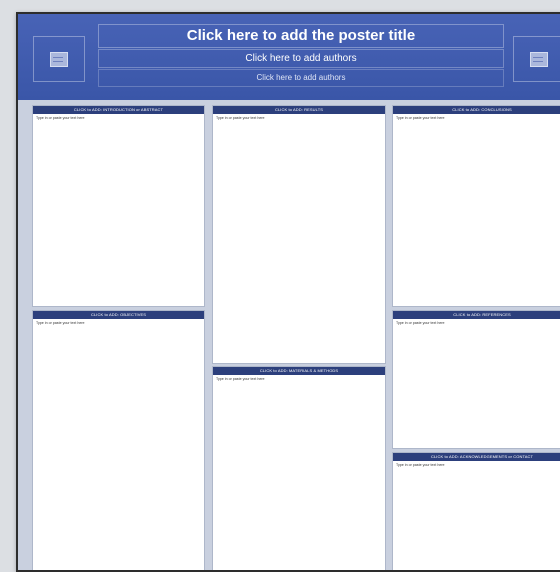 Image resolution: width=560 pixels, height=572 pixels. Describe the element at coordinates (118, 315) in the screenshot. I see `section-header: CLICK to ADD: OBJECTIVES` at that location.